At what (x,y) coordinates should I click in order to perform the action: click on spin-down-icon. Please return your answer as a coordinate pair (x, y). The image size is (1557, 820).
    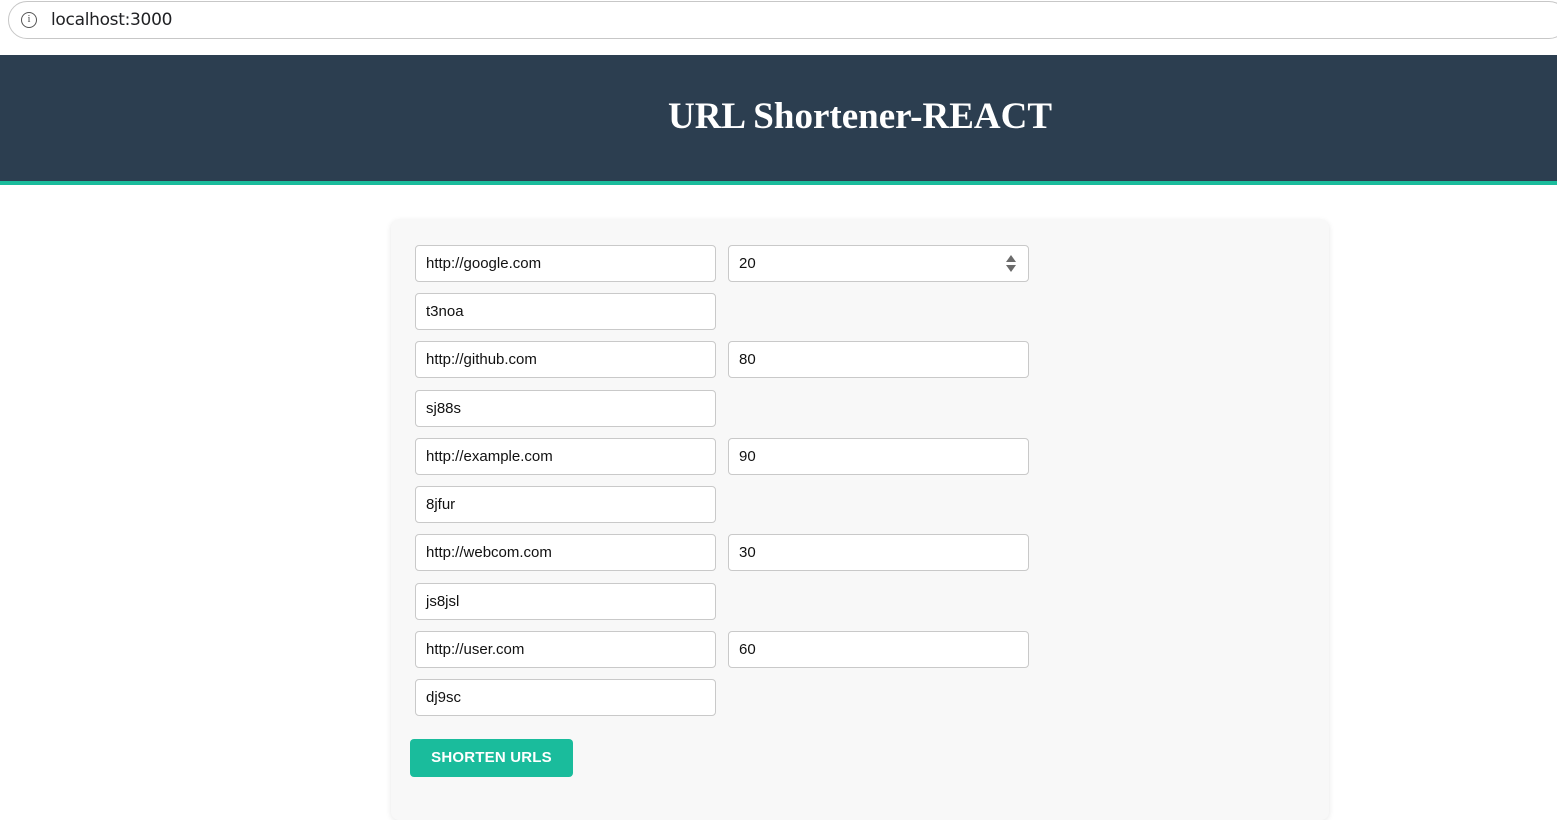
    Looking at the image, I should click on (1011, 268).